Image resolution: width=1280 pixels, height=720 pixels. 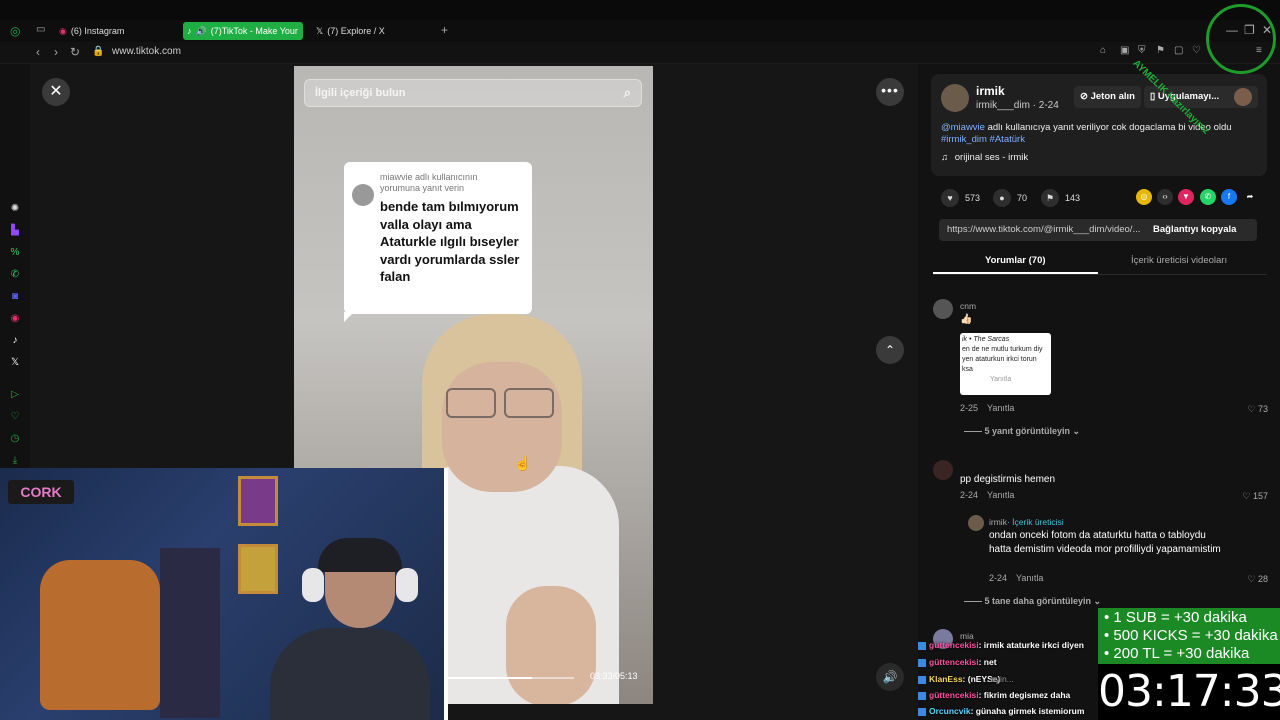 What do you see at coordinates (1165, 197) in the screenshot?
I see `embed-icon: ‹›` at bounding box center [1165, 197].